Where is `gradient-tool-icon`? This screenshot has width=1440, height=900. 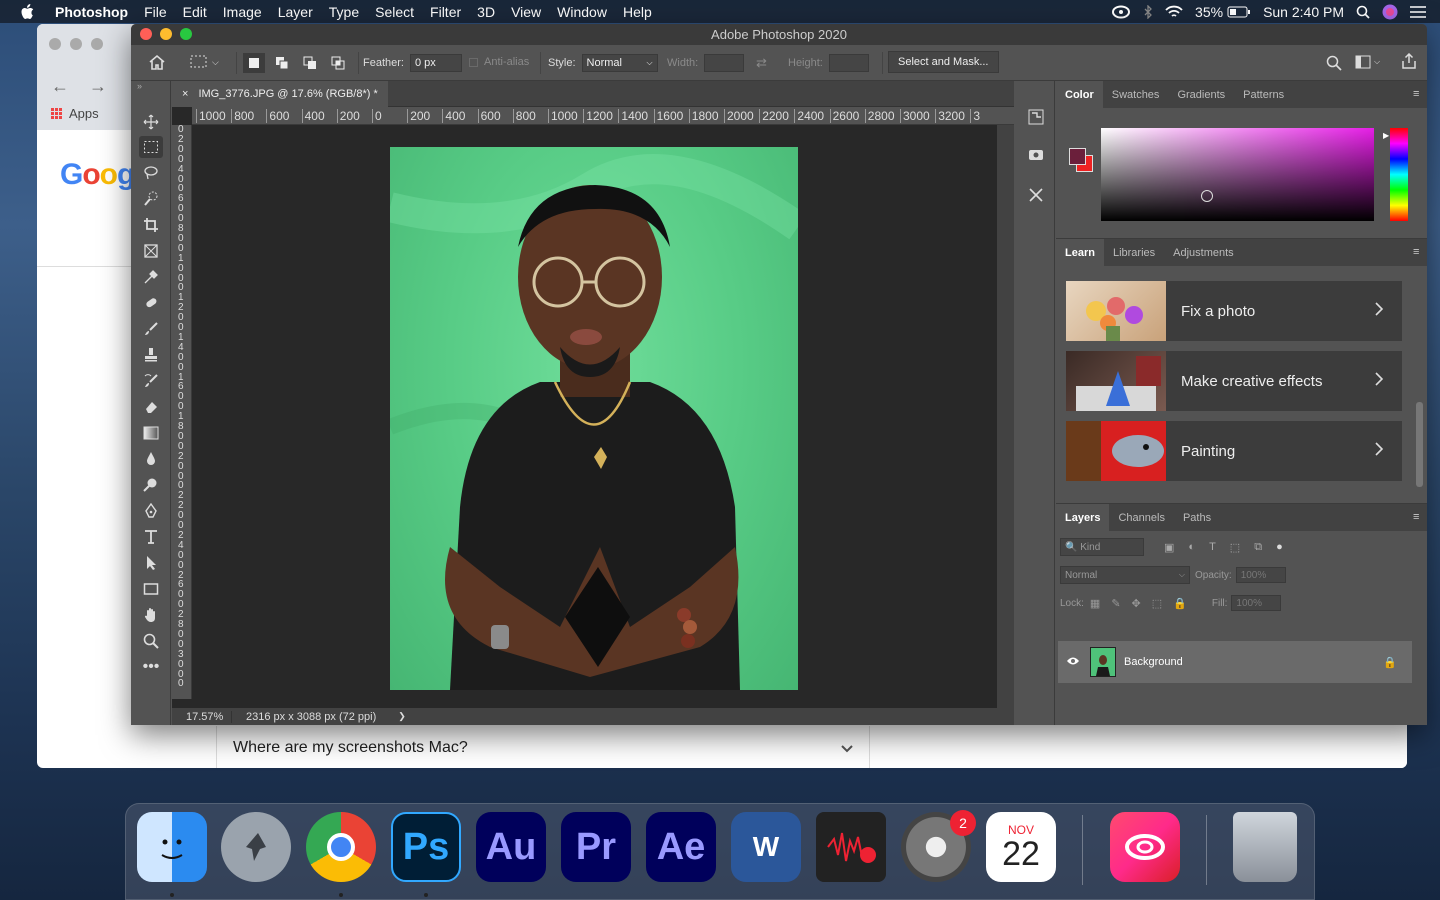 gradient-tool-icon is located at coordinates (151, 433).